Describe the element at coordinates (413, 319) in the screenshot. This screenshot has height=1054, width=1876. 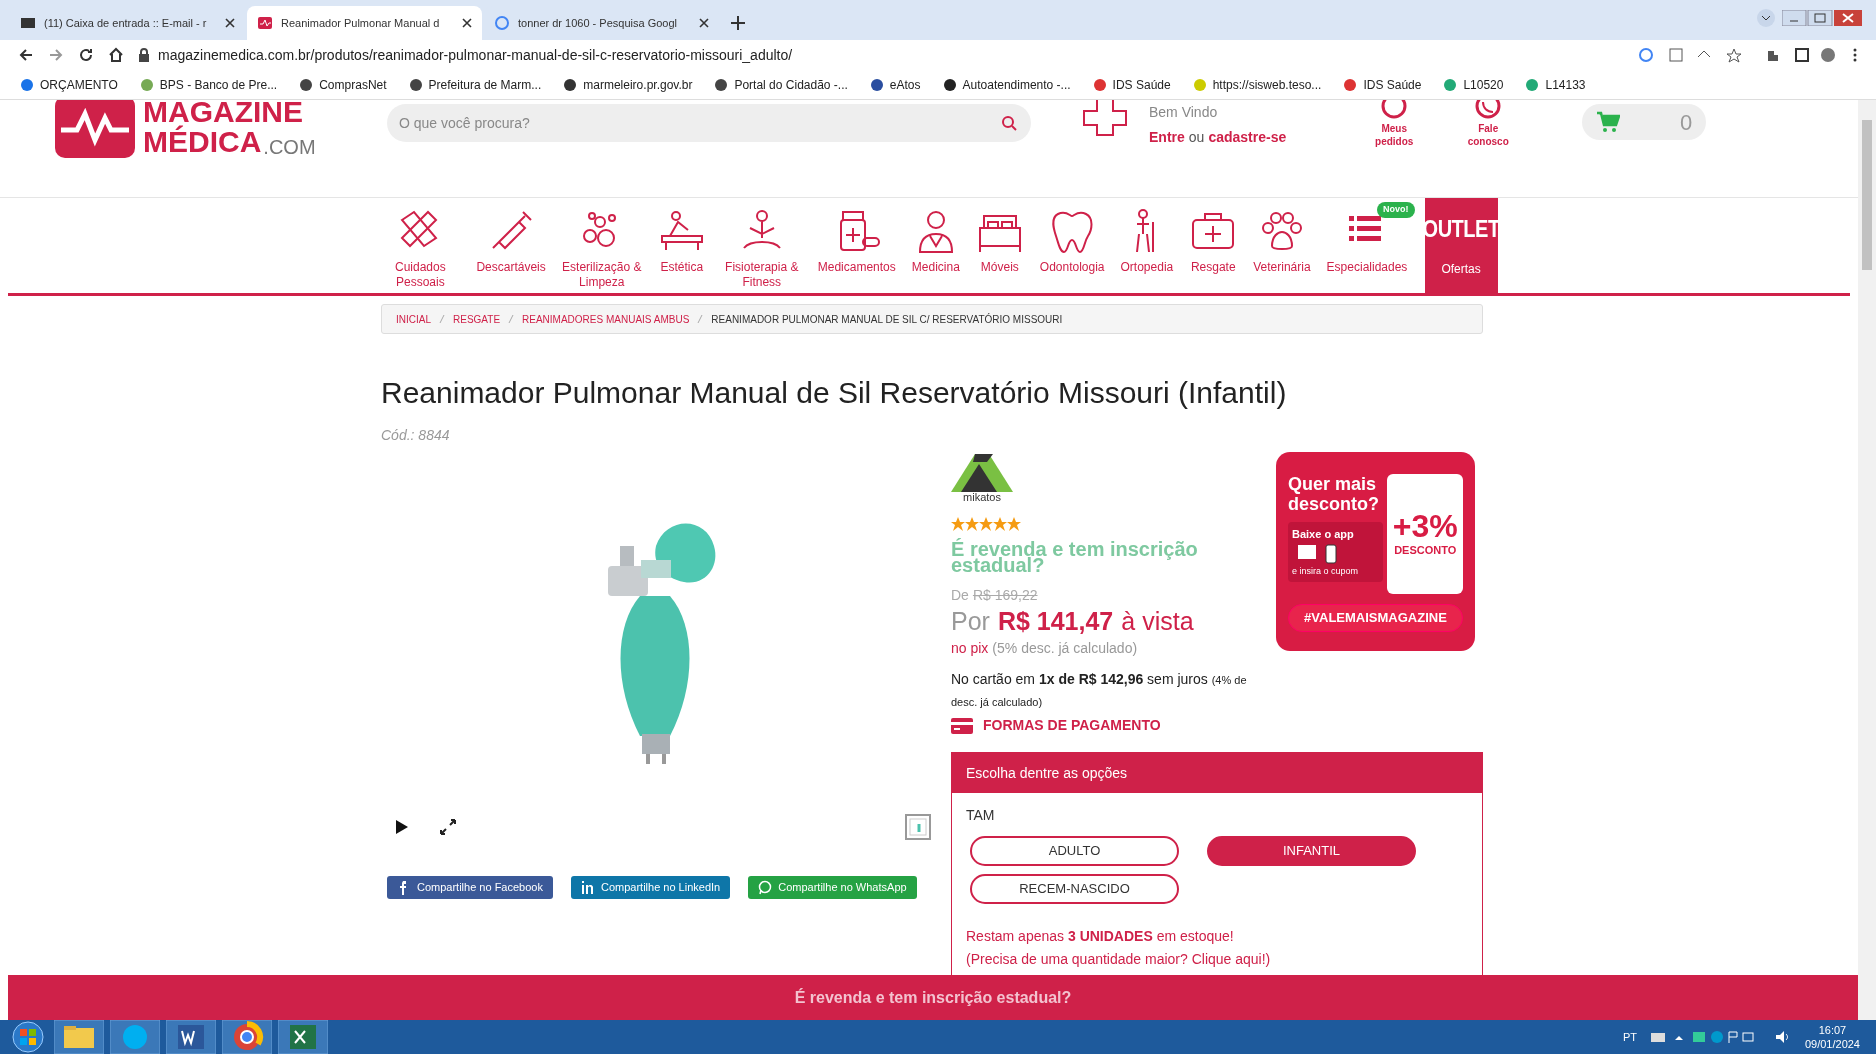
I see `breadcrumb-link: INICIAL` at that location.